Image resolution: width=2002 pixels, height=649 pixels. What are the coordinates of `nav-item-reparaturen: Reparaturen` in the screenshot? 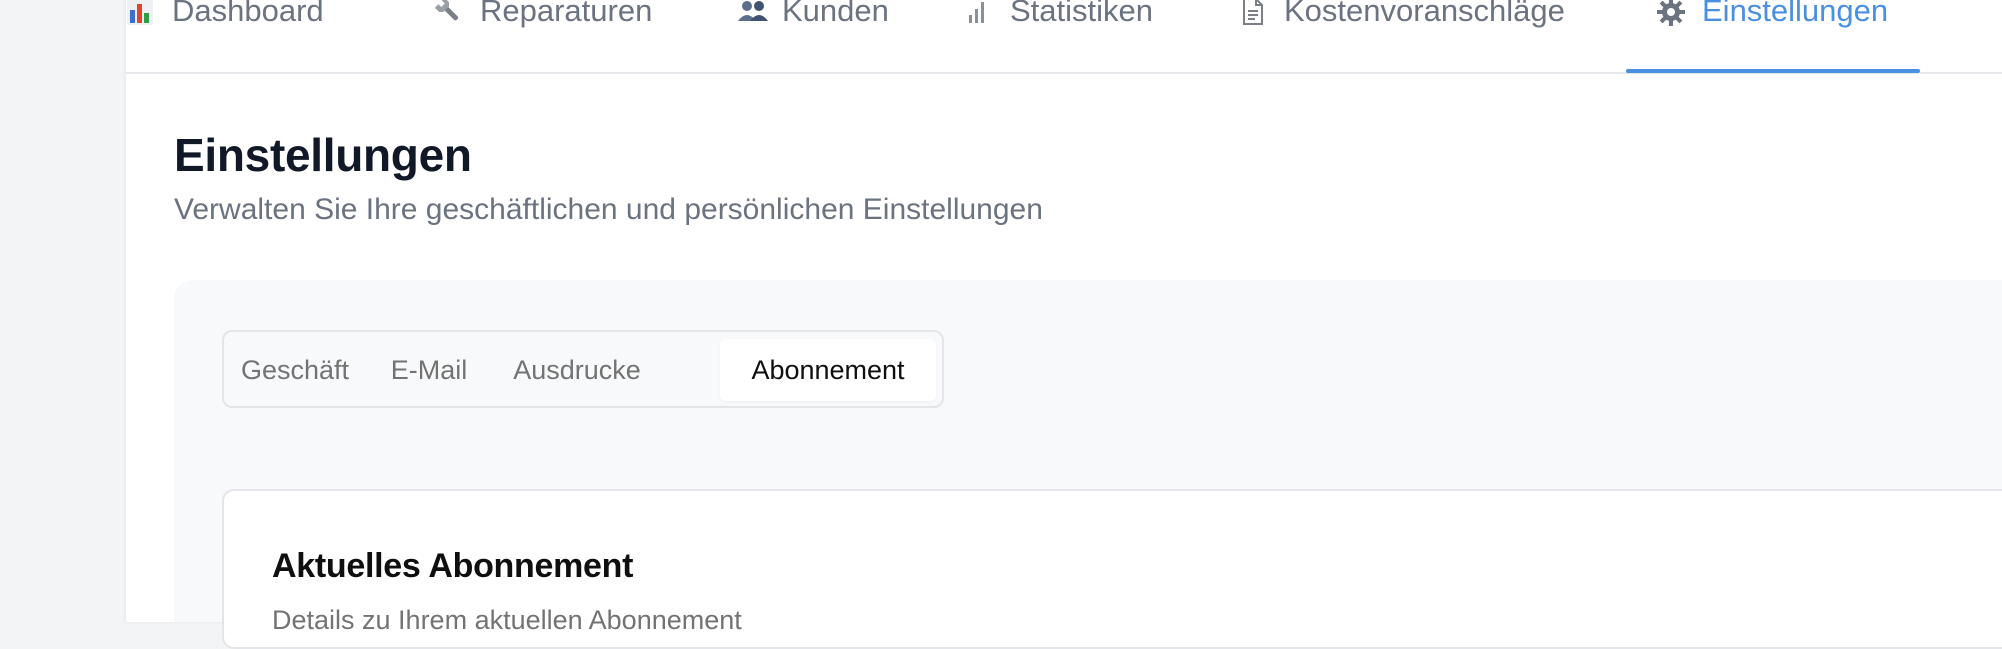 It's located at (543, 35).